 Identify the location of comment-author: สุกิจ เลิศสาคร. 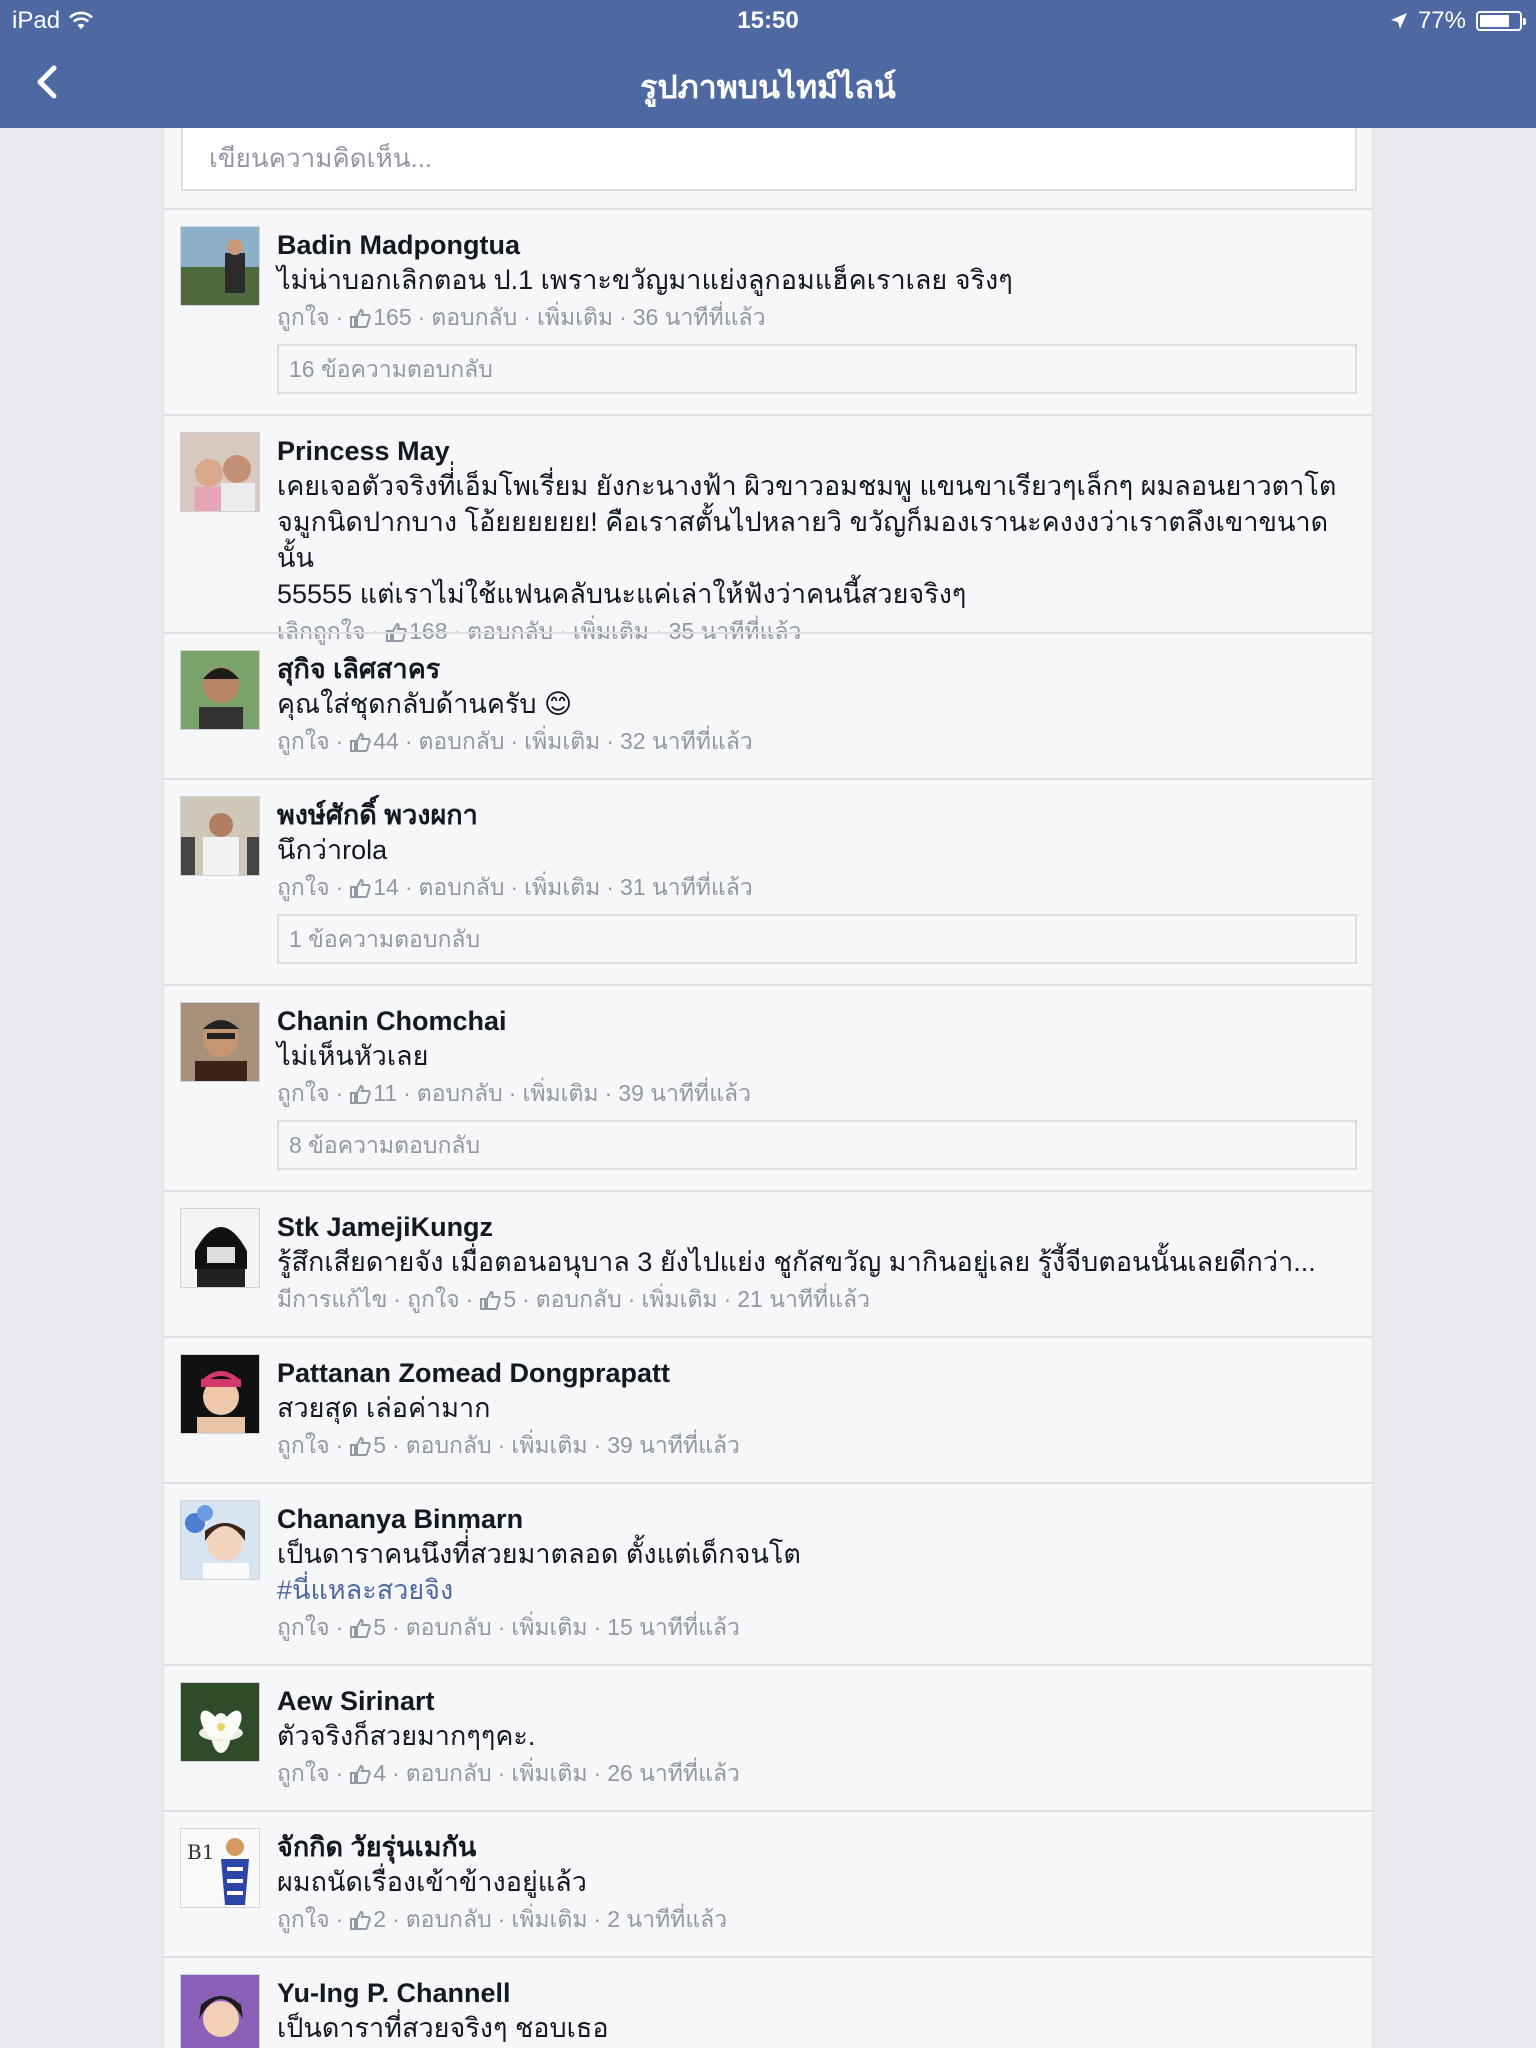
(817, 669).